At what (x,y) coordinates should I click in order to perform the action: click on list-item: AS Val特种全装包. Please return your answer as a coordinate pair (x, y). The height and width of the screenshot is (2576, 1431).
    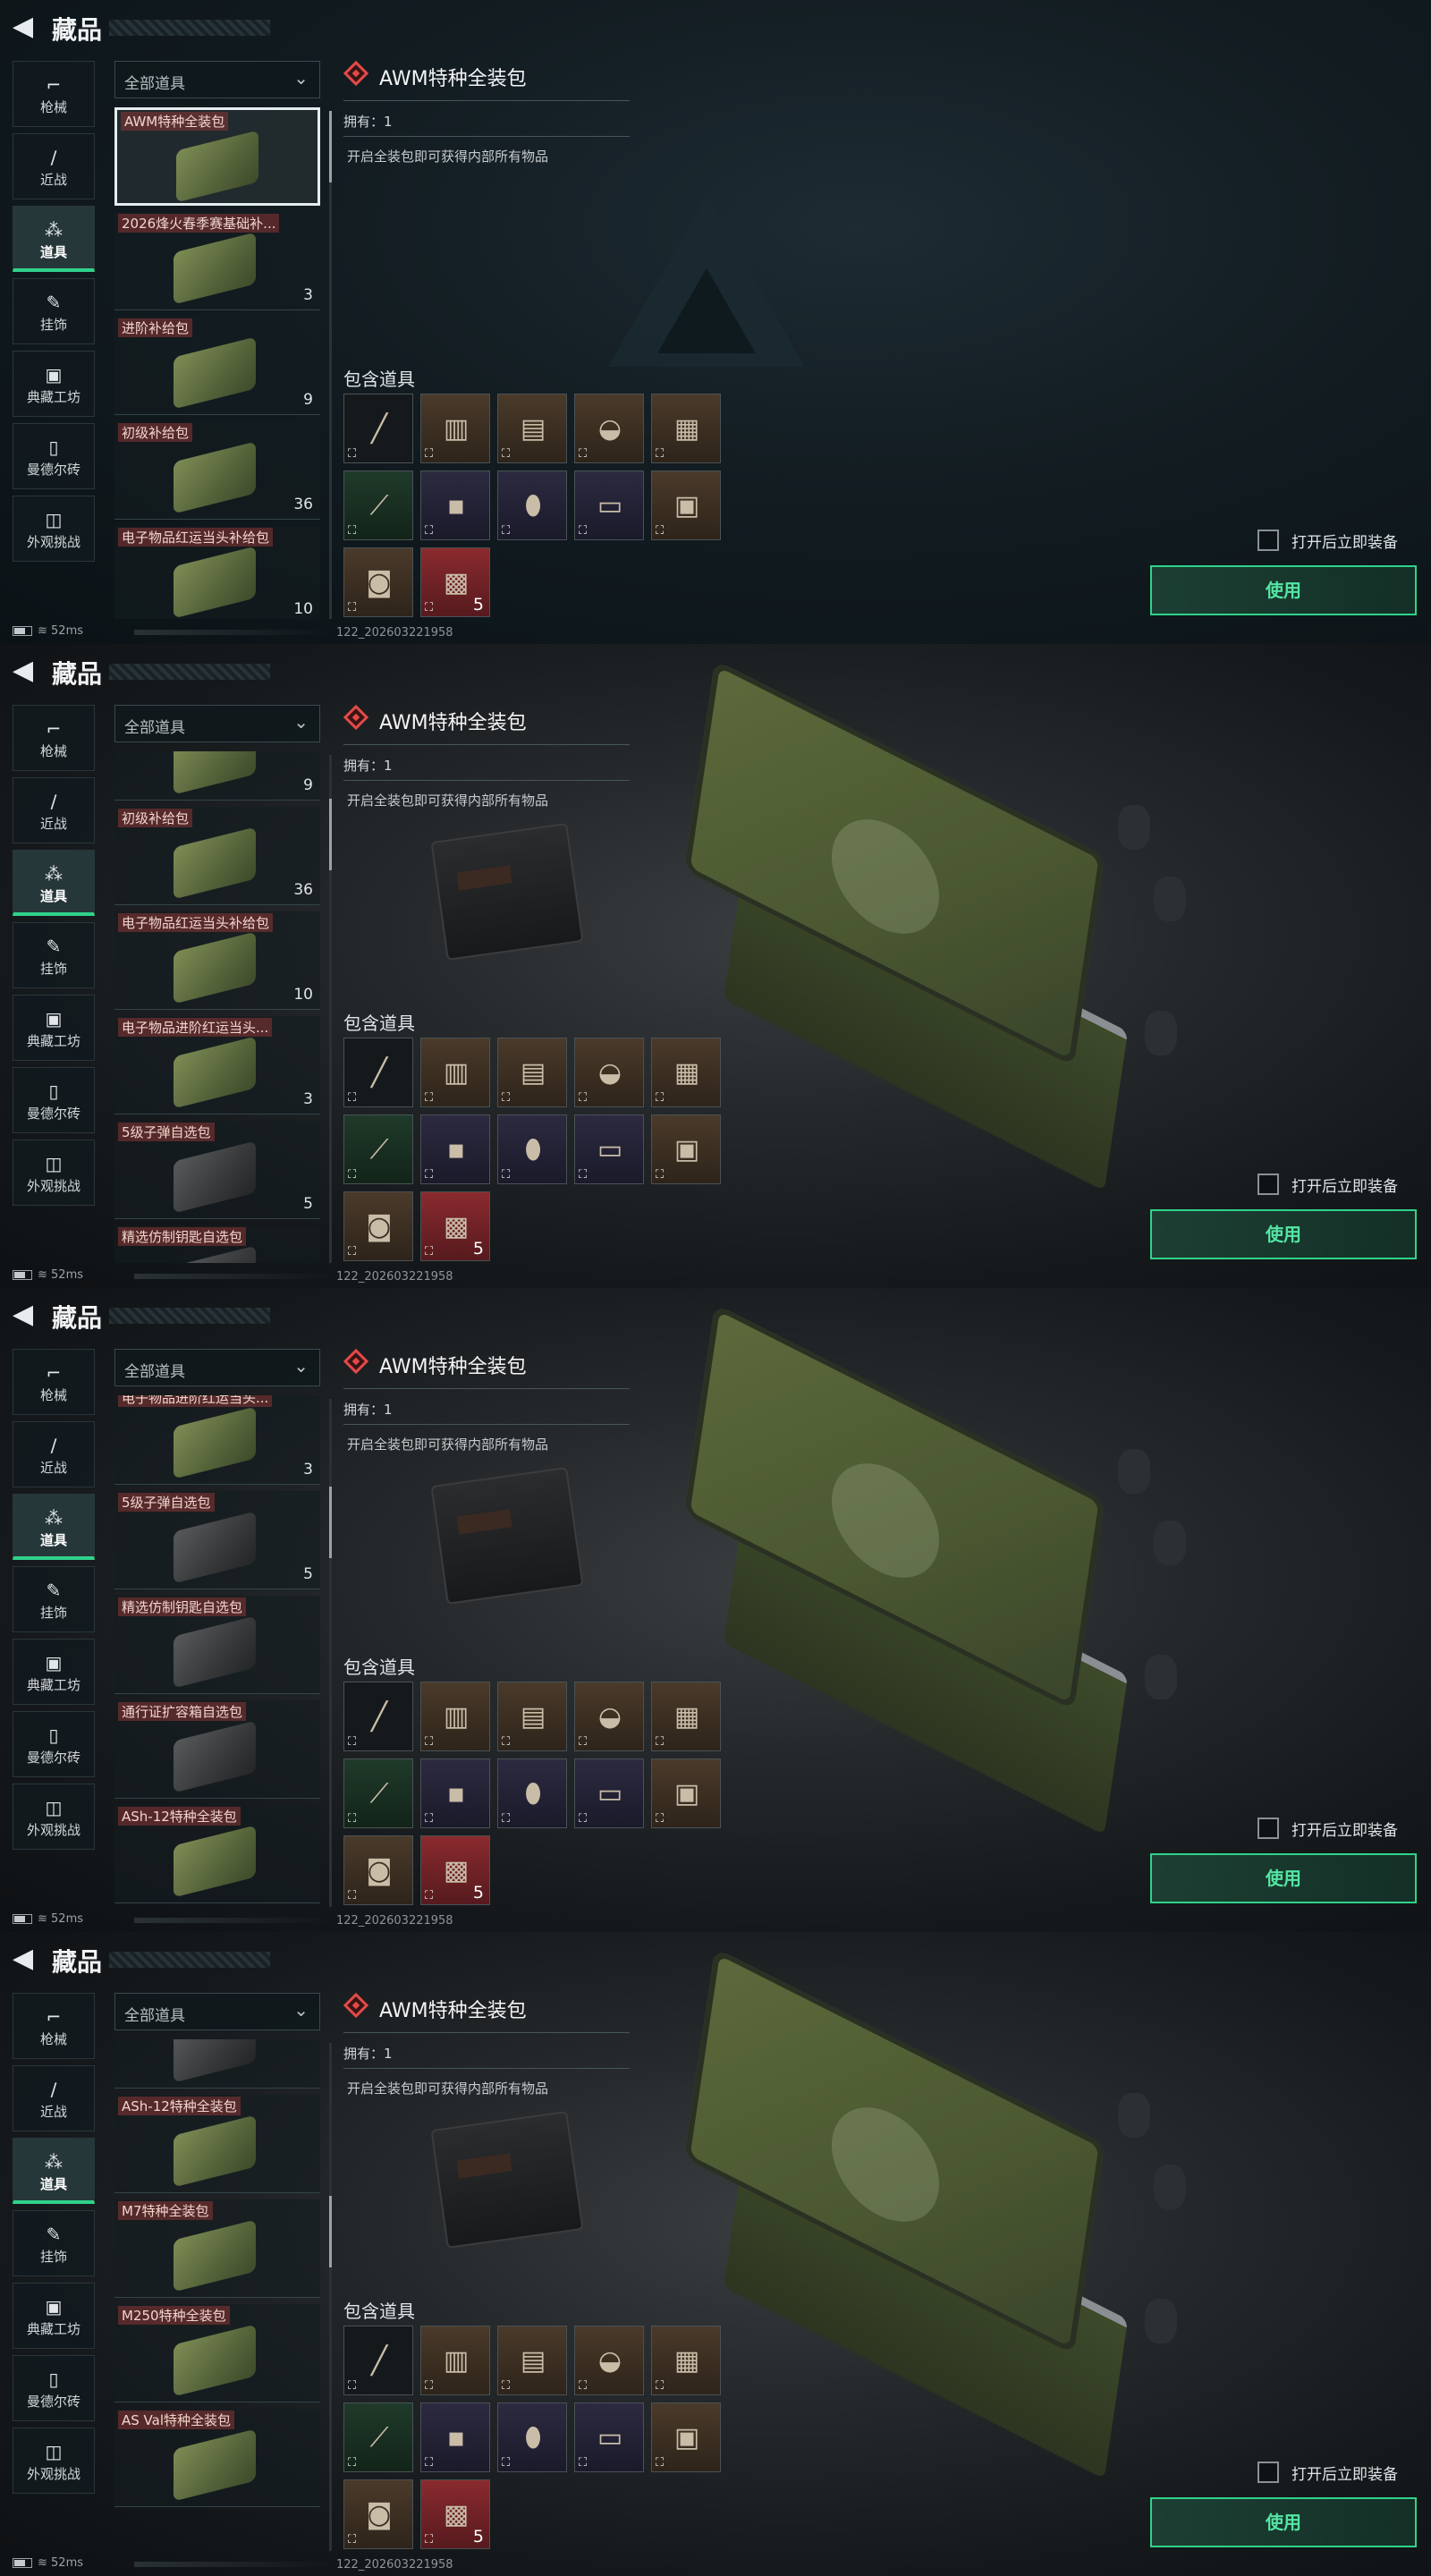
    Looking at the image, I should click on (217, 2458).